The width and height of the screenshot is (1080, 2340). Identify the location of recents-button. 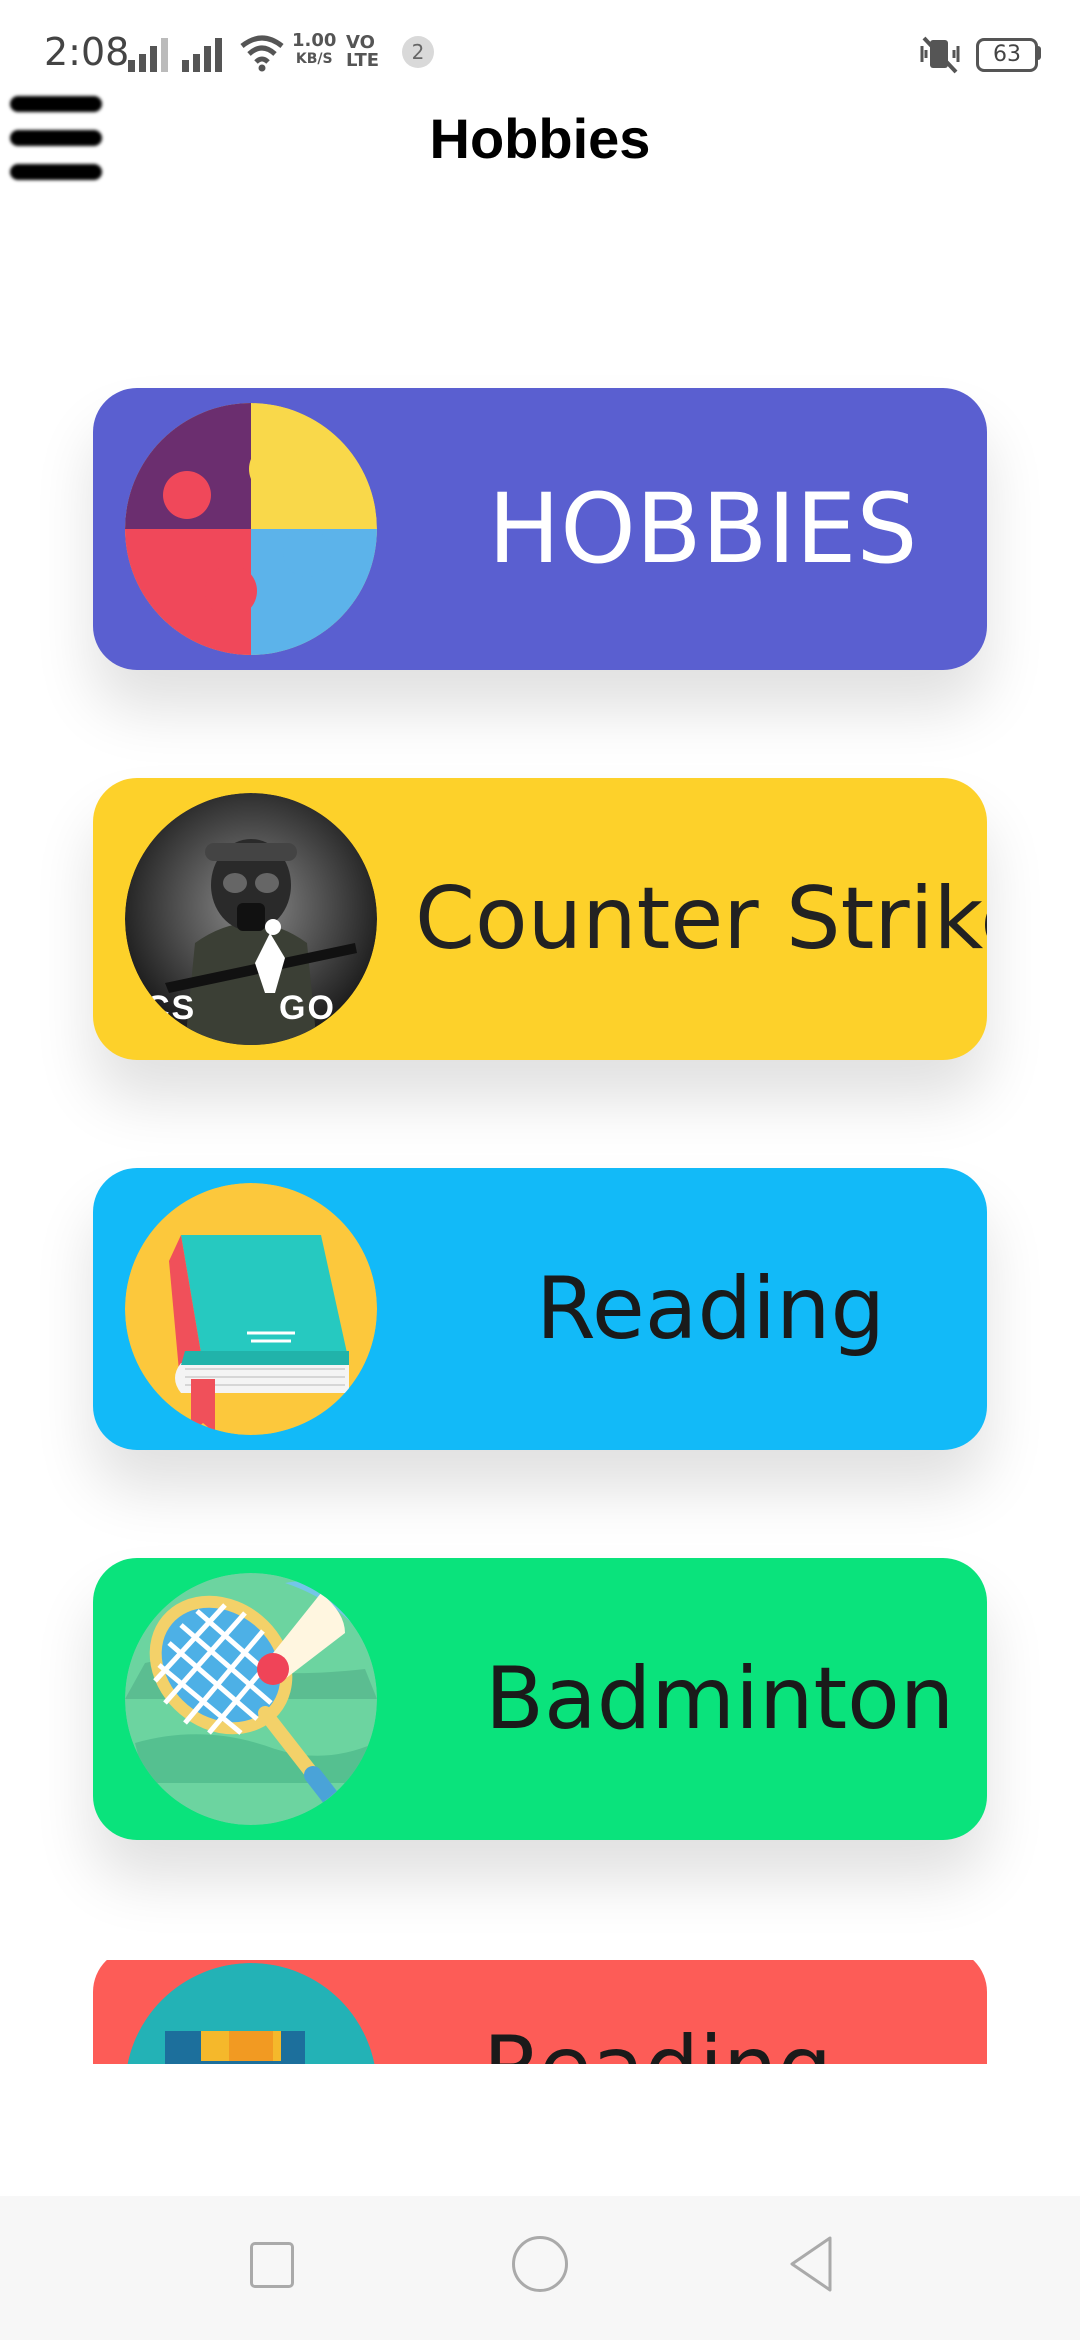
(272, 2265).